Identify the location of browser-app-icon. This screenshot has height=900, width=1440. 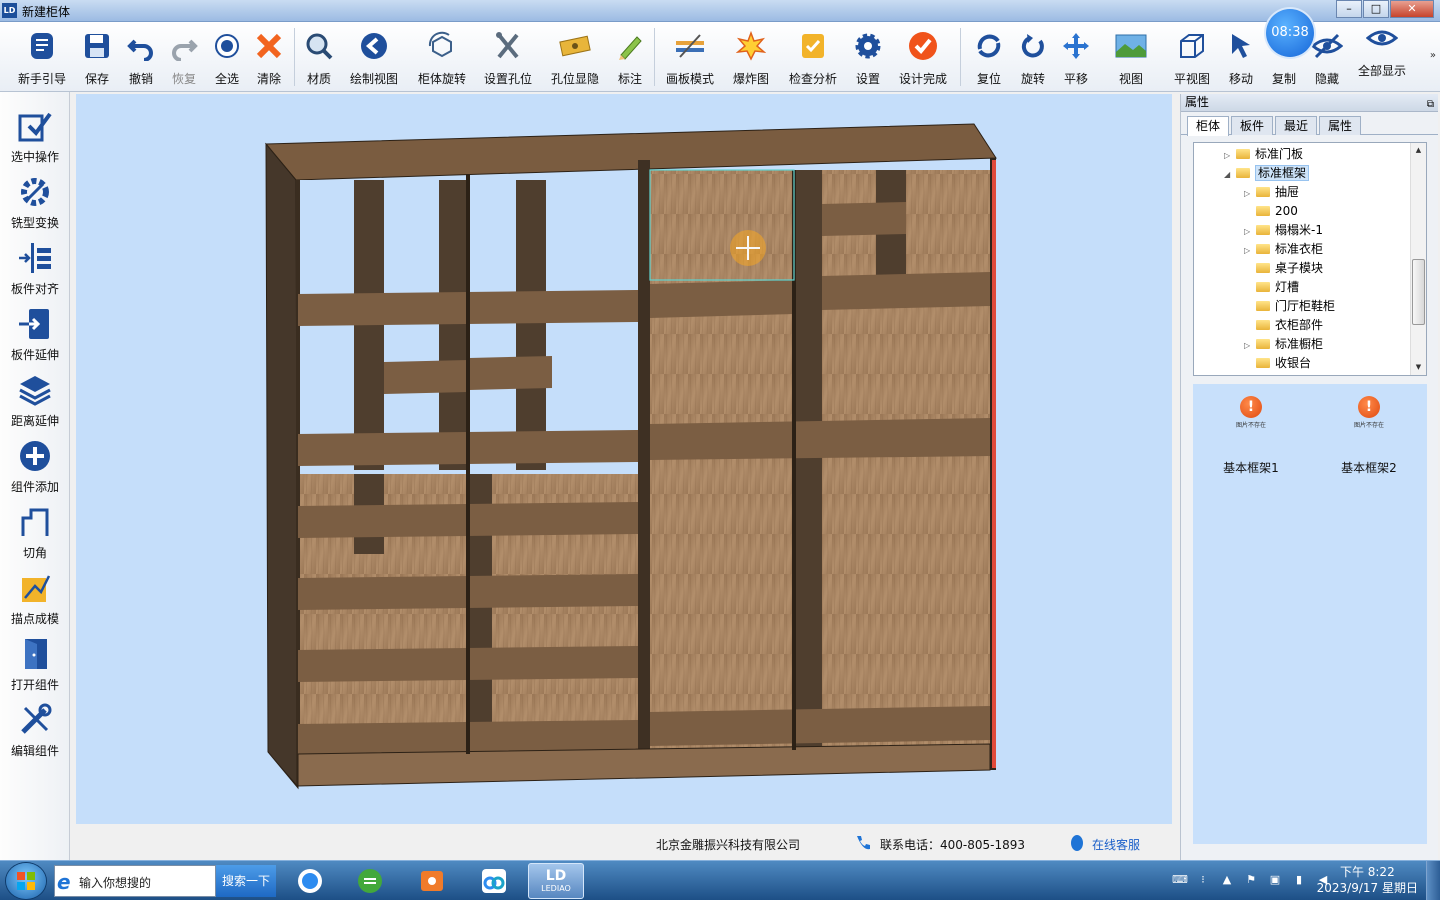
(310, 881).